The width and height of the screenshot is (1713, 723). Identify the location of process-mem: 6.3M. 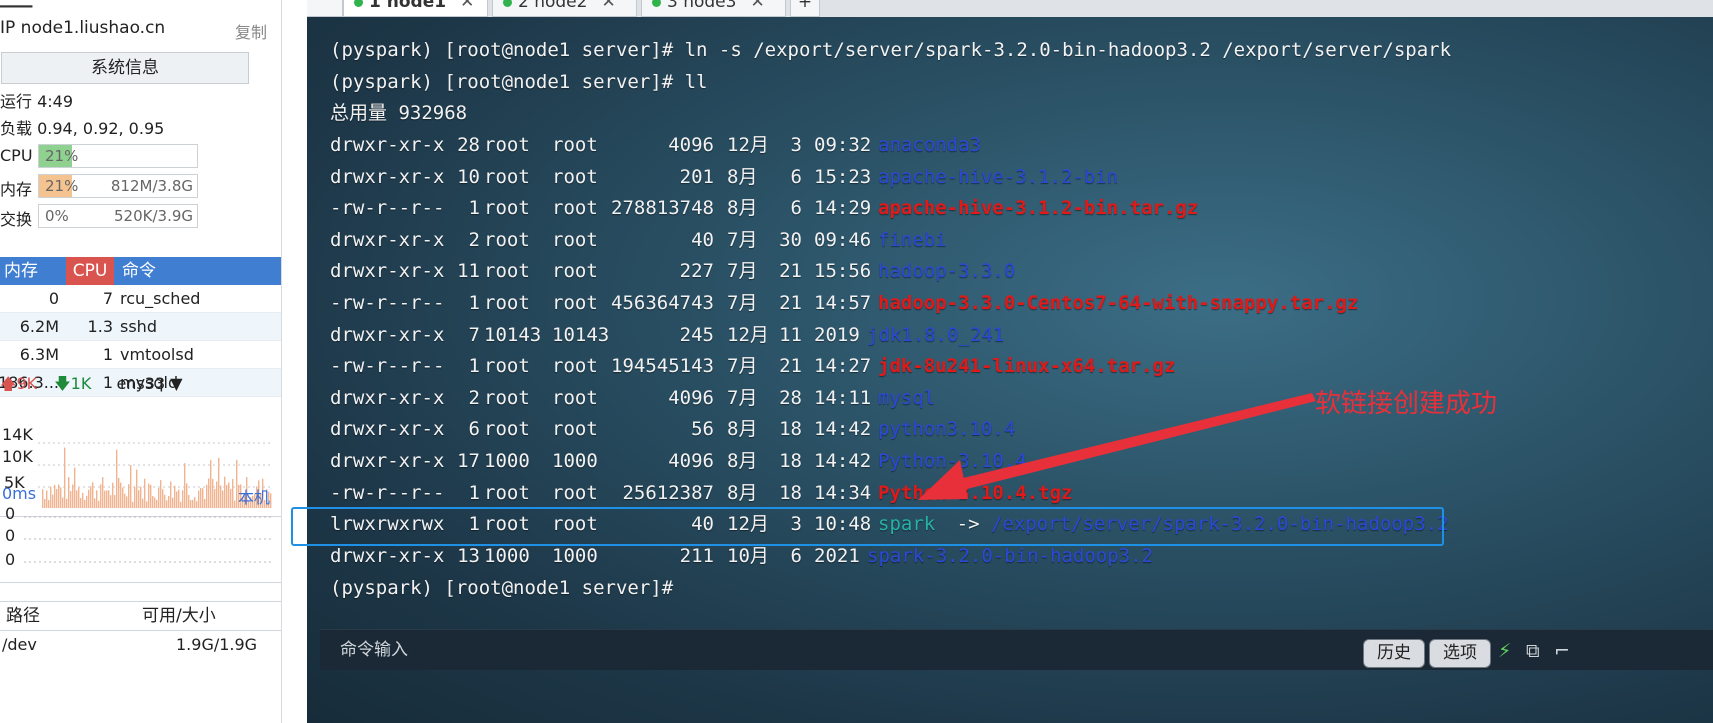
(39, 354).